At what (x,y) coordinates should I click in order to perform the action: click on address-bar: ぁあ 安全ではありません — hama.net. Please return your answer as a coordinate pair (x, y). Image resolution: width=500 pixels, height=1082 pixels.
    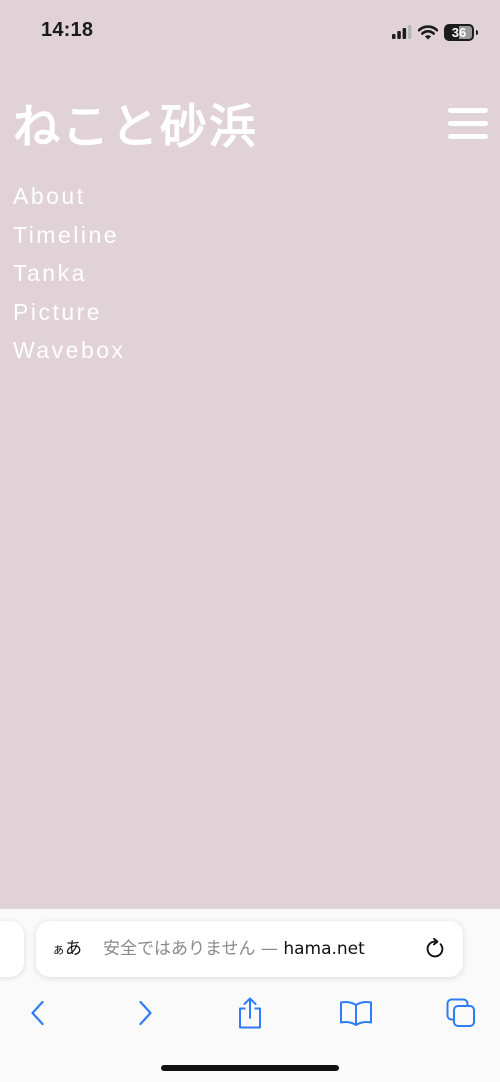
    Looking at the image, I should click on (249, 949).